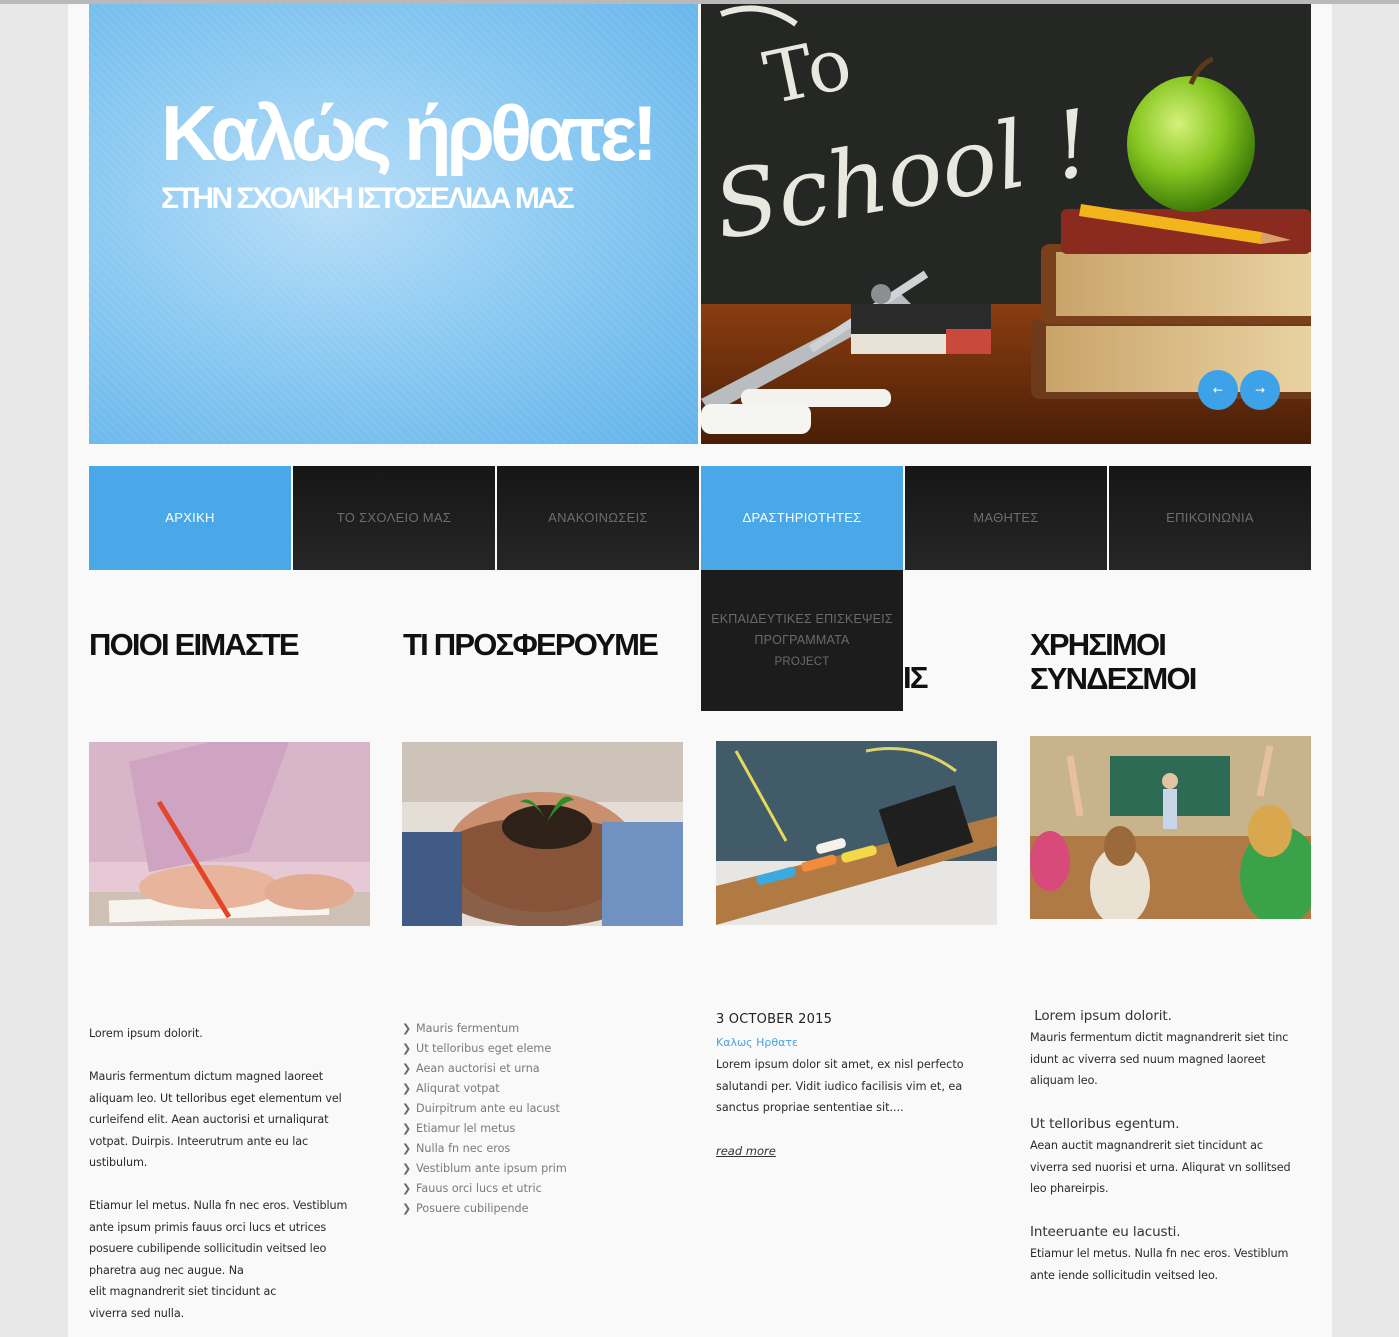  Describe the element at coordinates (478, 1068) in the screenshot. I see `list-item-label: Aean auctorisi et urna` at that location.